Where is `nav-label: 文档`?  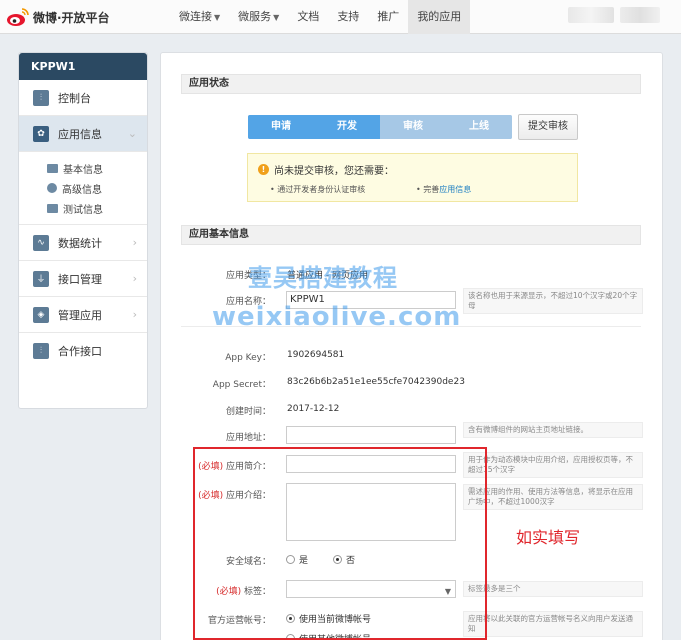
nav-label: 文档 is located at coordinates (308, 16).